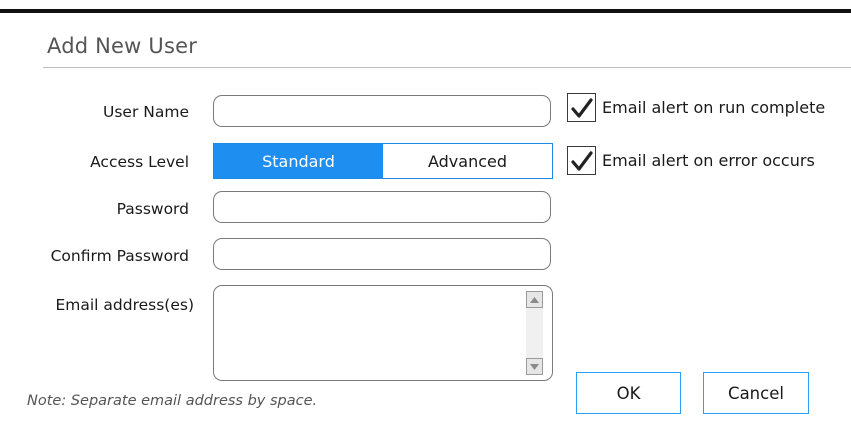  I want to click on alert-error-label: Email alert on error occurs, so click(708, 160).